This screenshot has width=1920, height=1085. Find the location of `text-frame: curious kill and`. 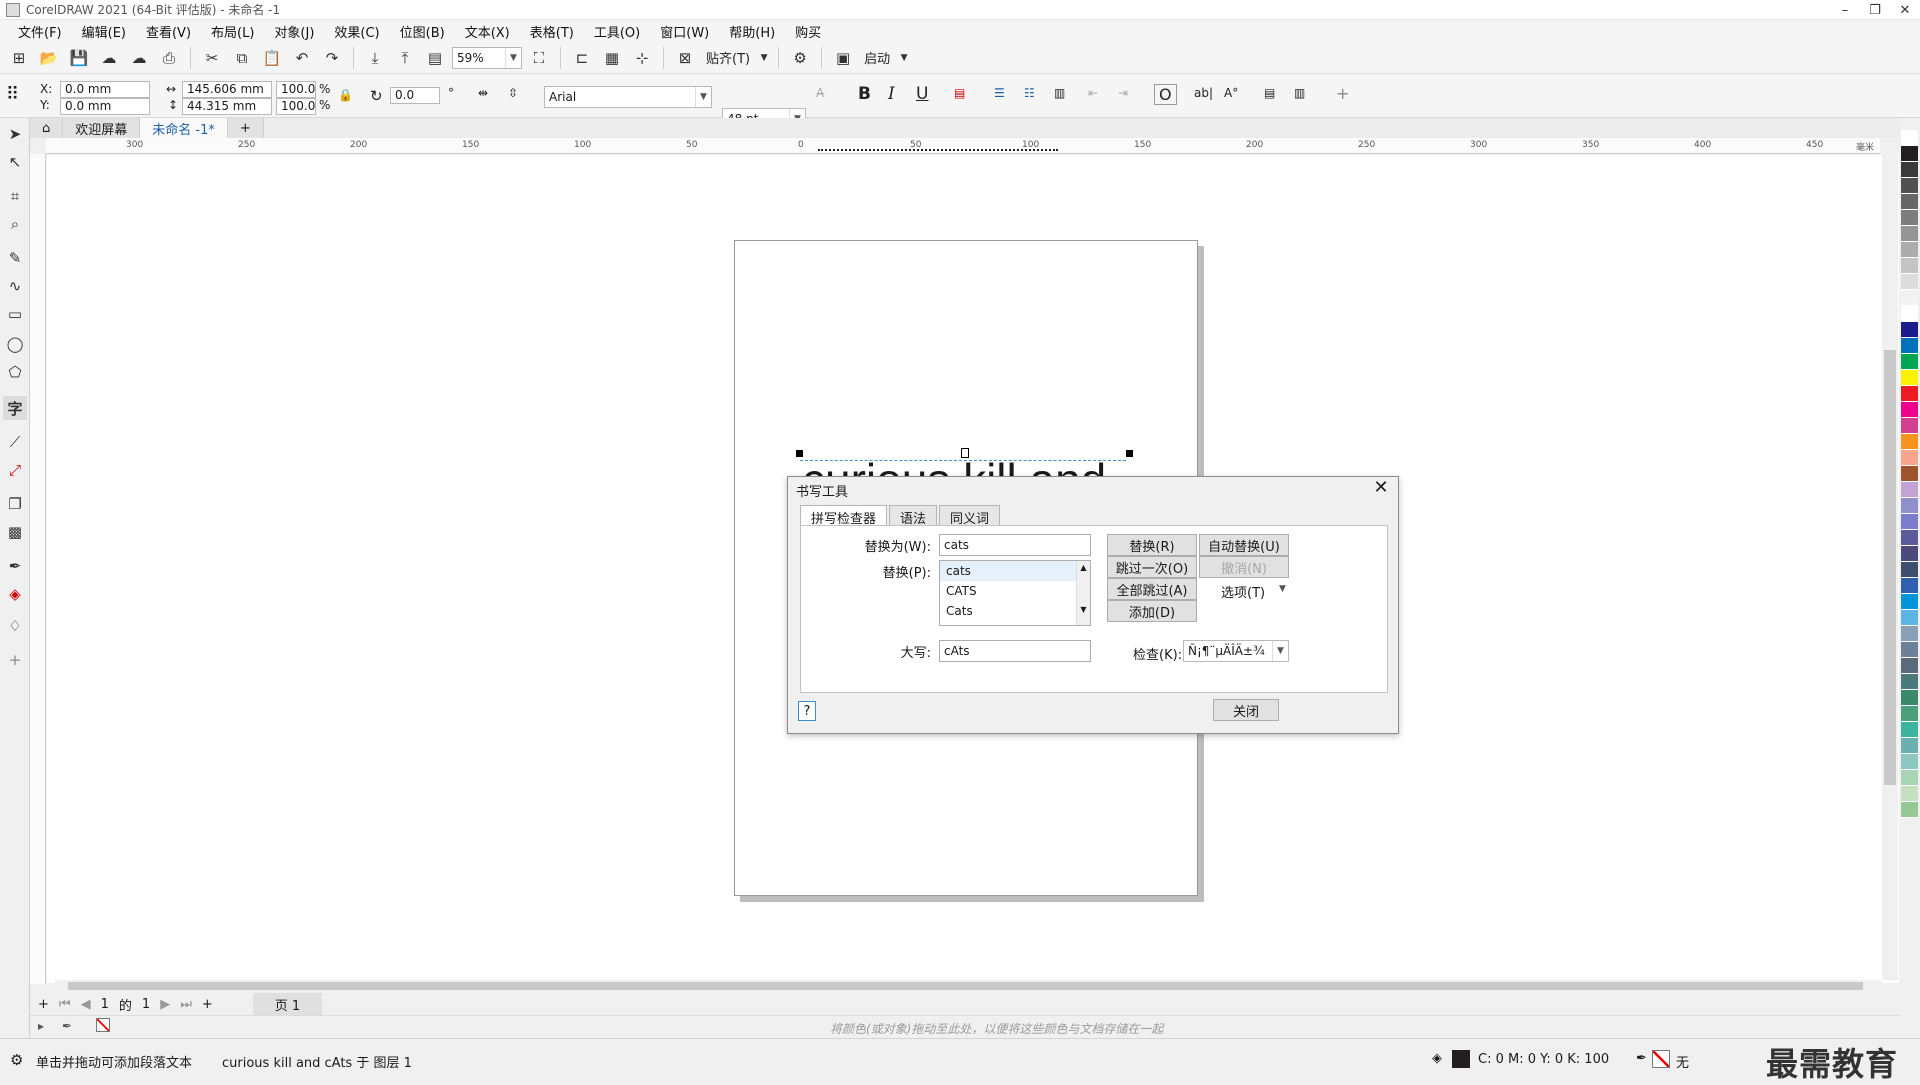

text-frame: curious kill and is located at coordinates (963, 468).